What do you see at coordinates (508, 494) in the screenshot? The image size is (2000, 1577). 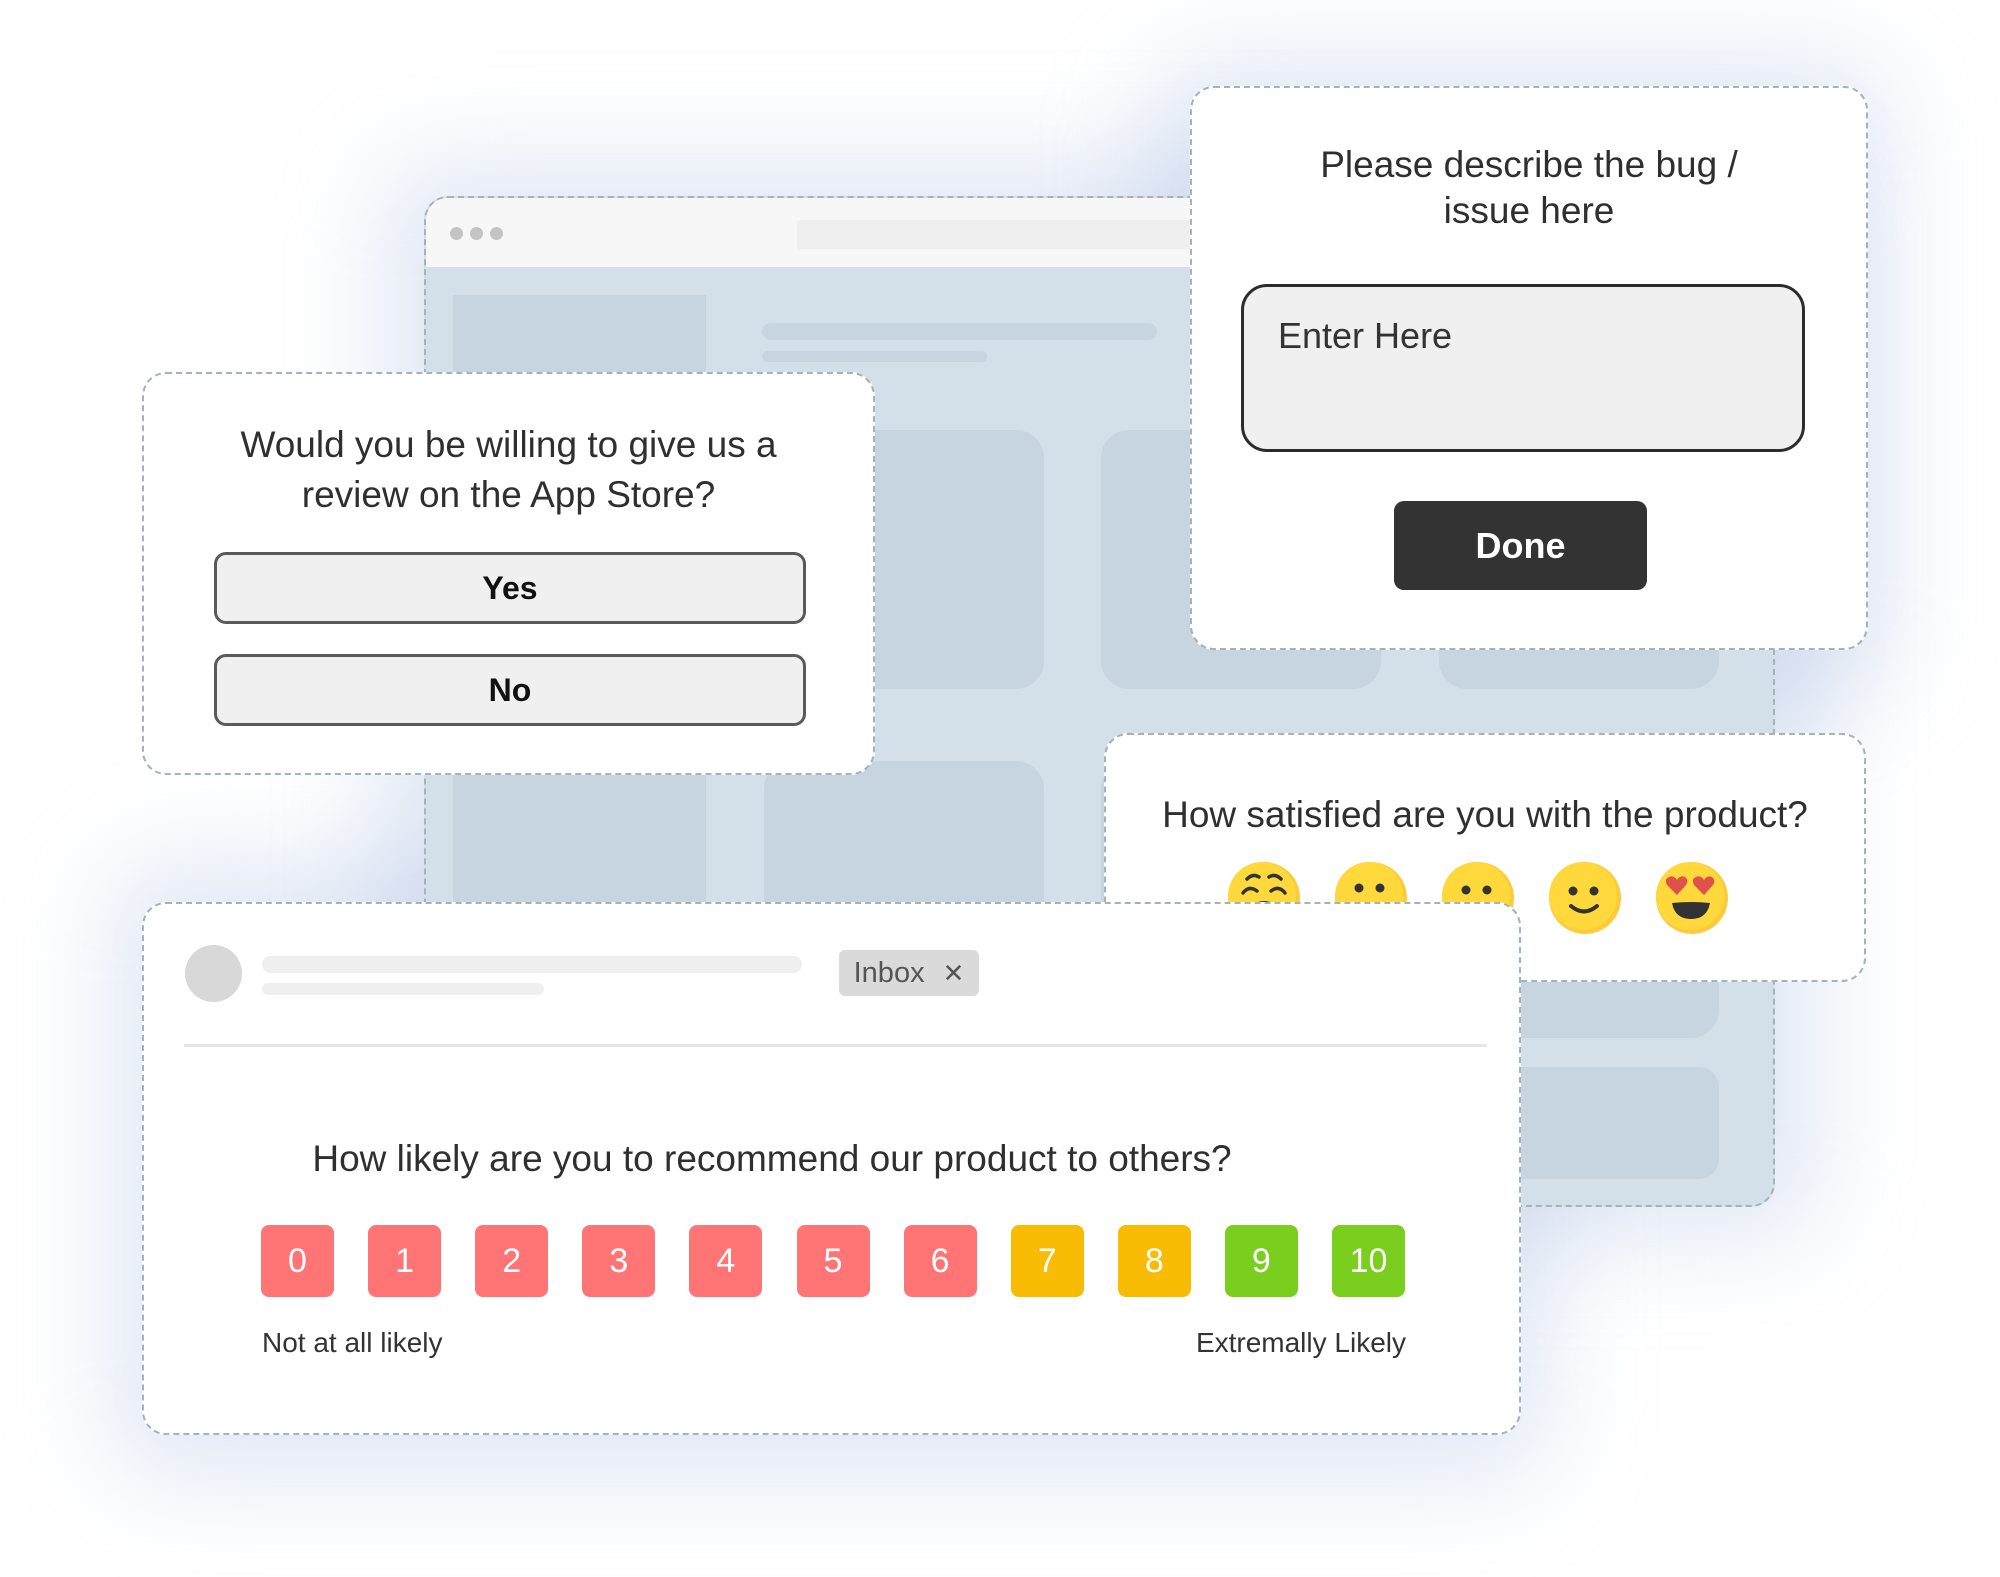 I see `review-question-line: review on the App Store?` at bounding box center [508, 494].